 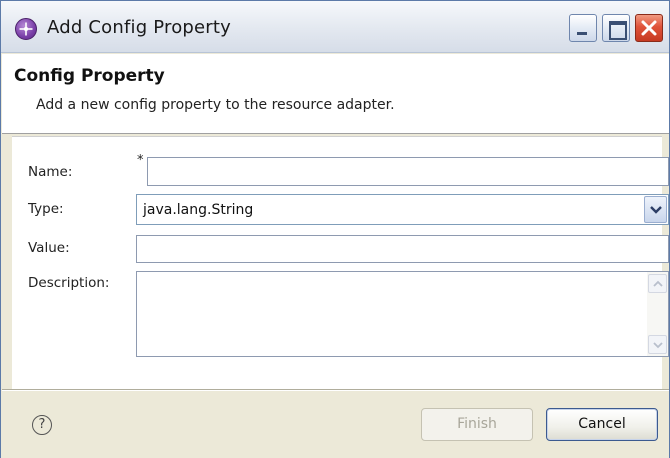 I want to click on description-label: Description:, so click(x=69, y=283).